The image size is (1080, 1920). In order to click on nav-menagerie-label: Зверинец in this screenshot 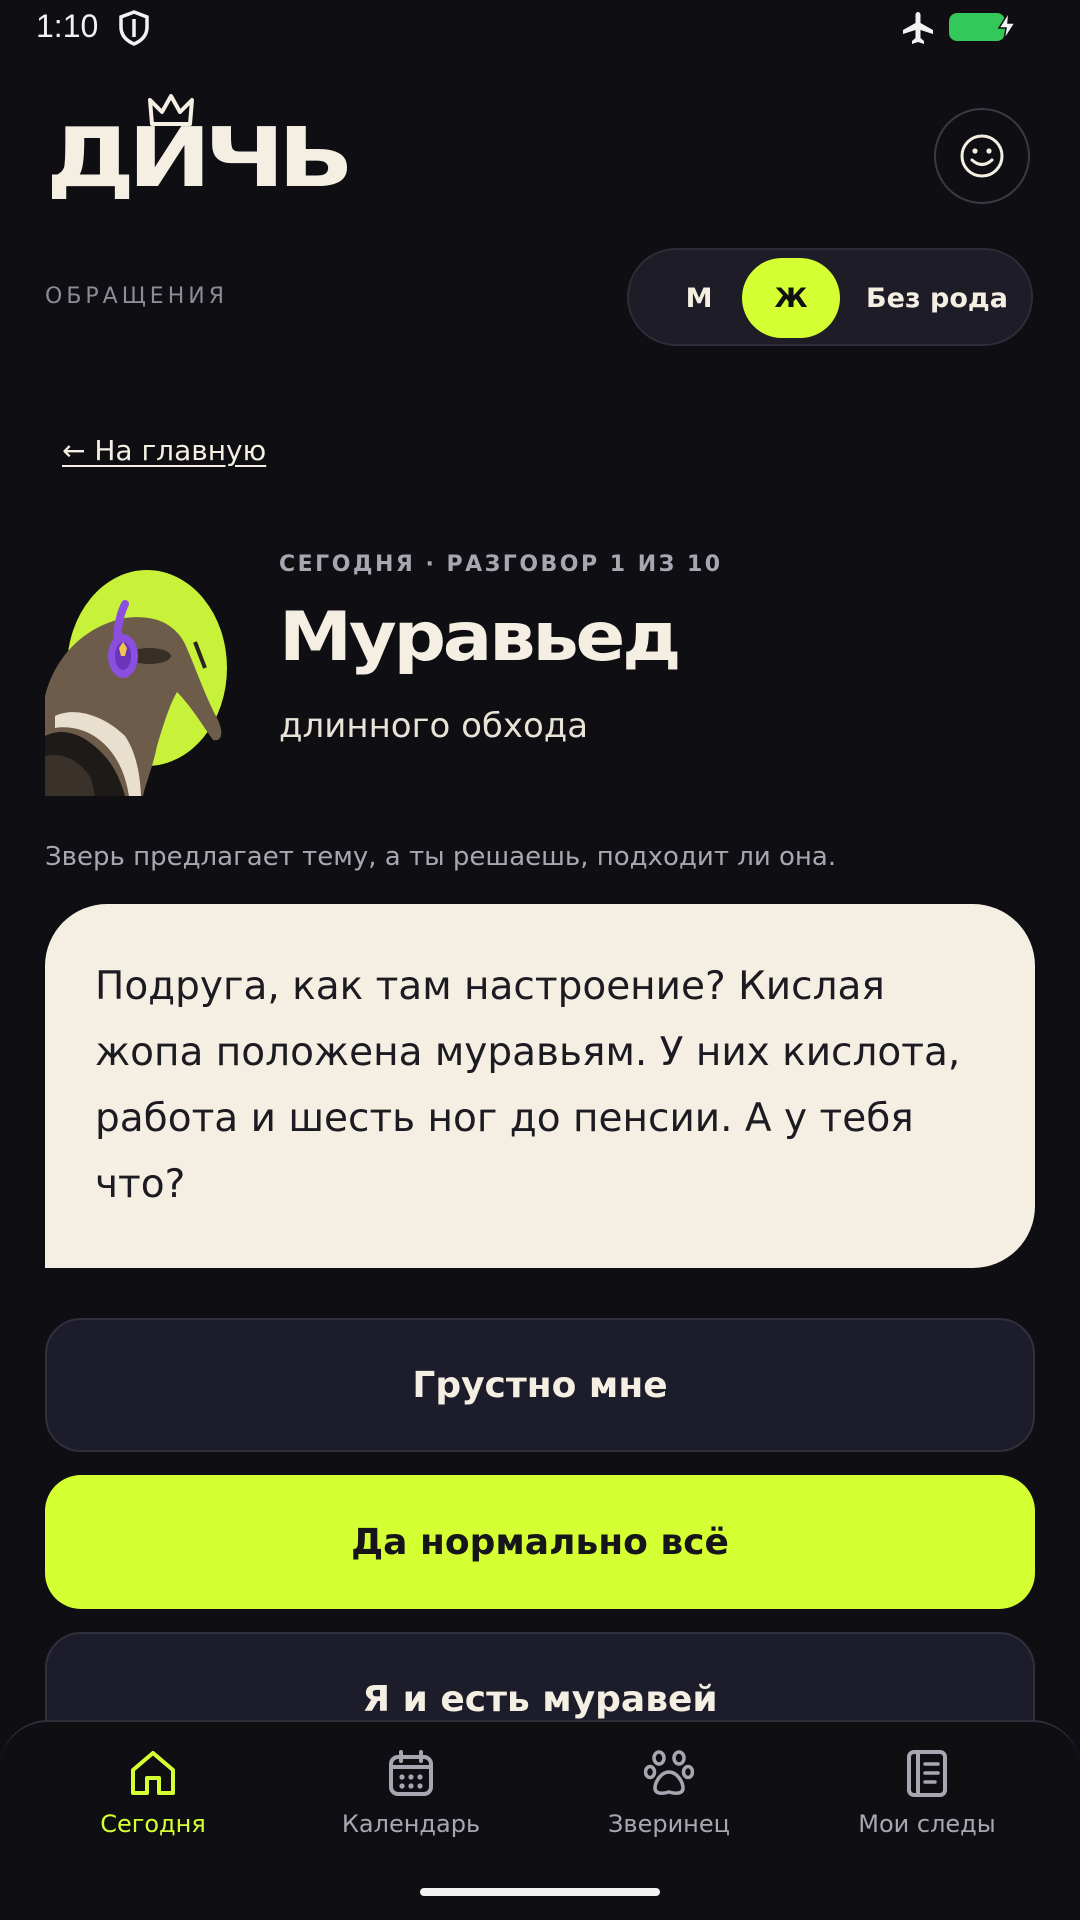, I will do `click(669, 1824)`.